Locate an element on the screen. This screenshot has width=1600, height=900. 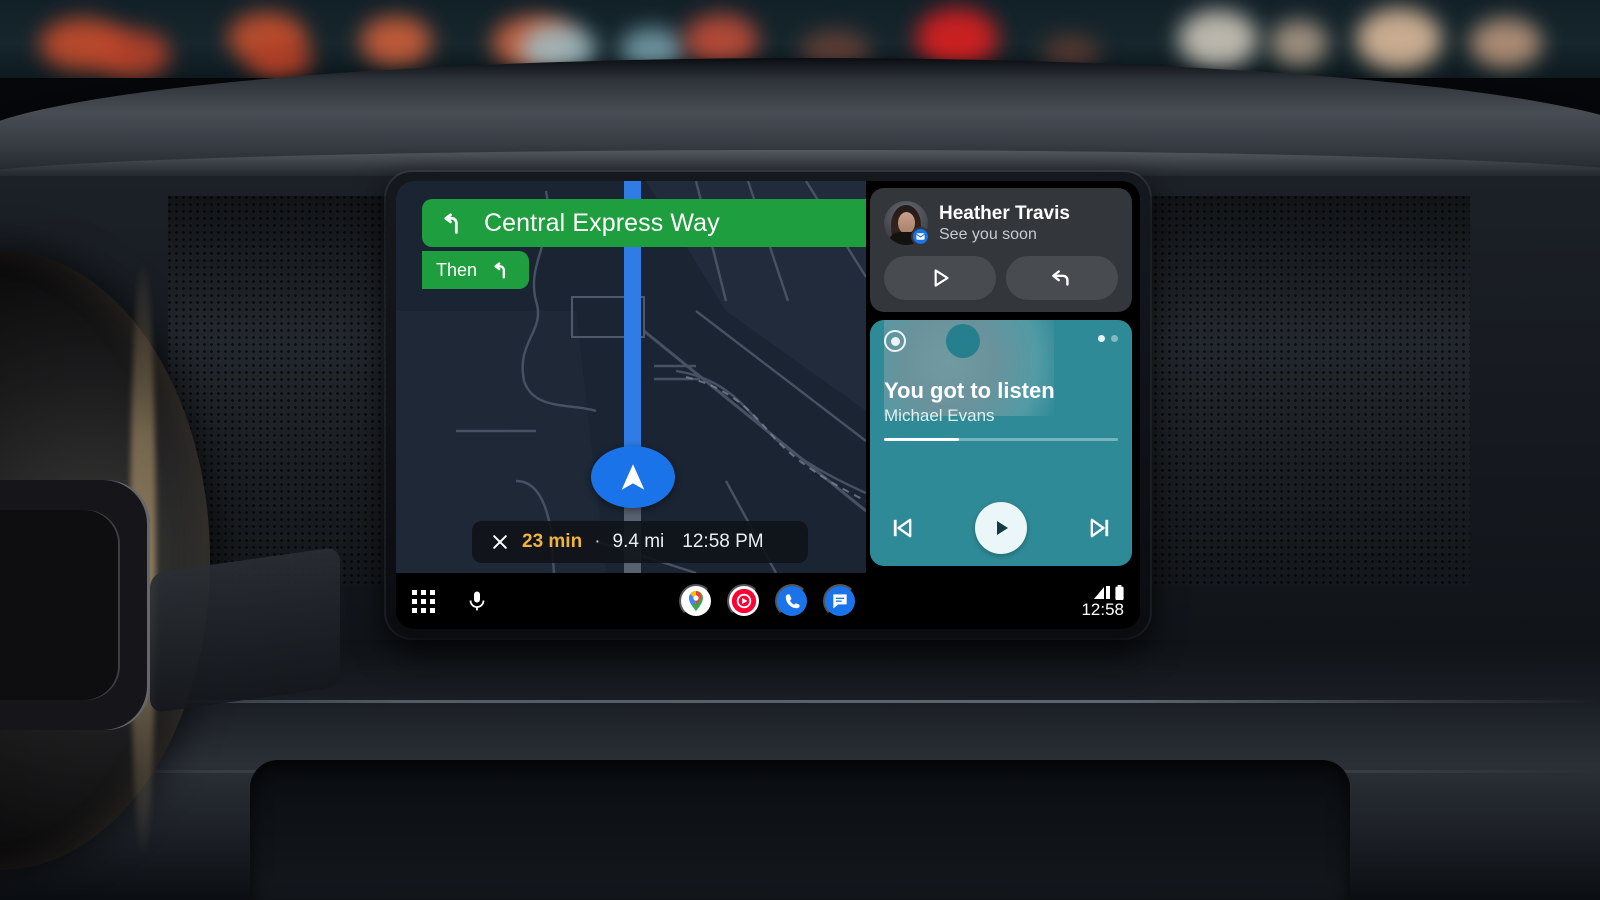
then-label: Then is located at coordinates (457, 269).